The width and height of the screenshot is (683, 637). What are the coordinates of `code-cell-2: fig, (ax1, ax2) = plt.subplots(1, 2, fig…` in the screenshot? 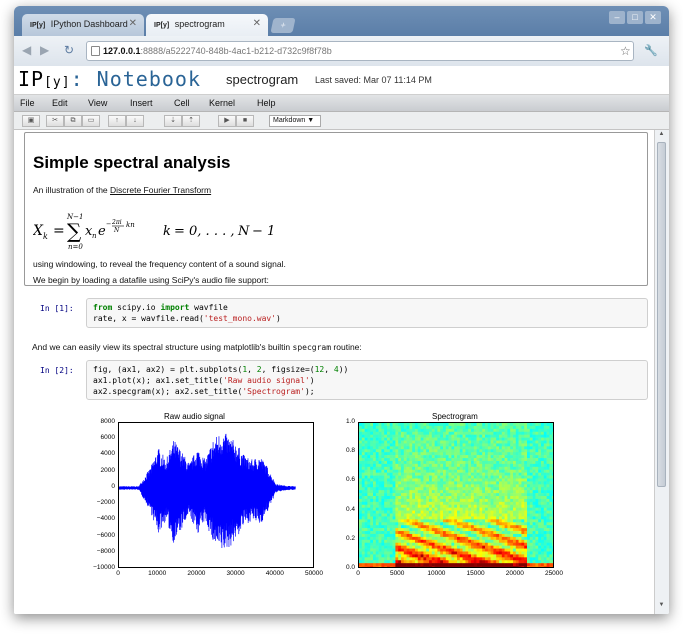 It's located at (367, 380).